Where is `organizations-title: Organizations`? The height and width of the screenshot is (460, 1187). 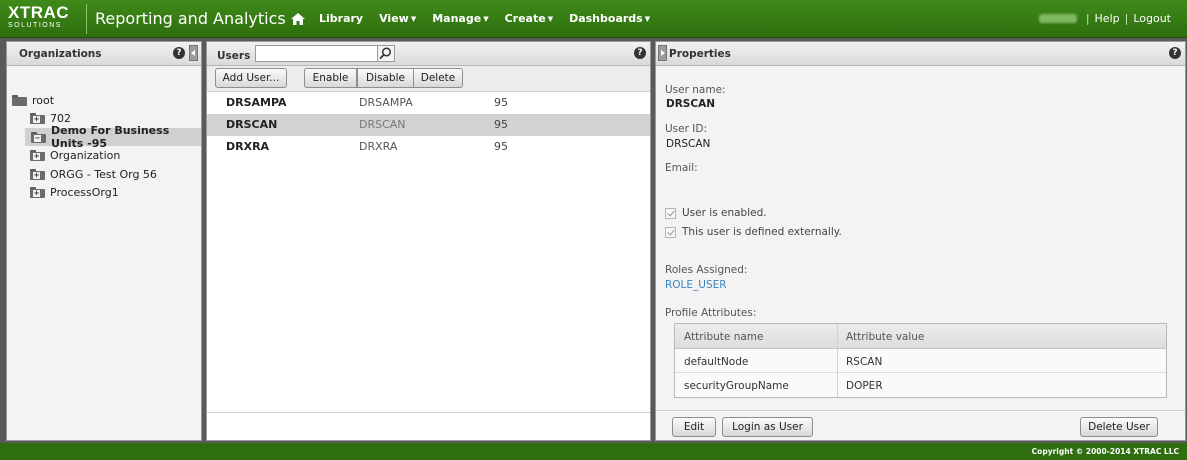
organizations-title: Organizations is located at coordinates (60, 54).